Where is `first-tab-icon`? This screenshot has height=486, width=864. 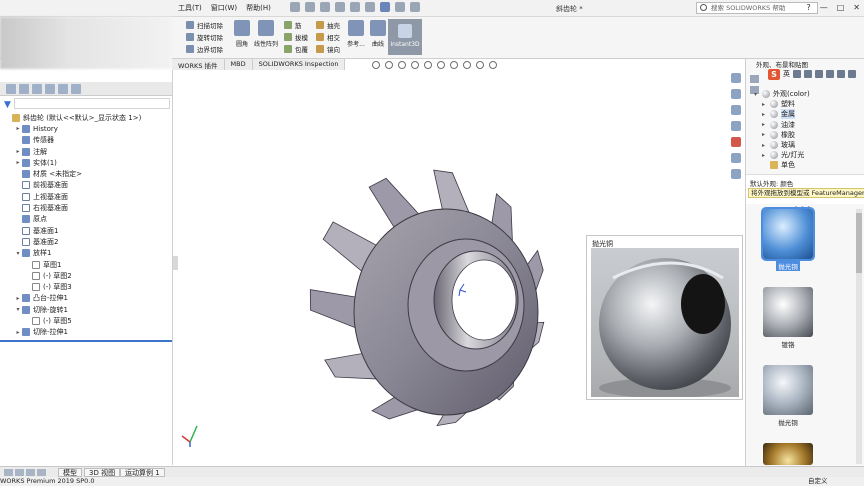
first-tab-icon is located at coordinates (8, 472).